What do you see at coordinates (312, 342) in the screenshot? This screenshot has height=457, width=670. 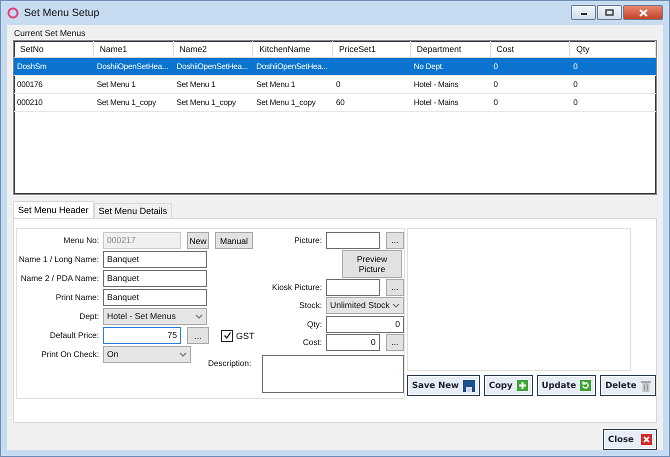 I see `field-label: Cost:` at bounding box center [312, 342].